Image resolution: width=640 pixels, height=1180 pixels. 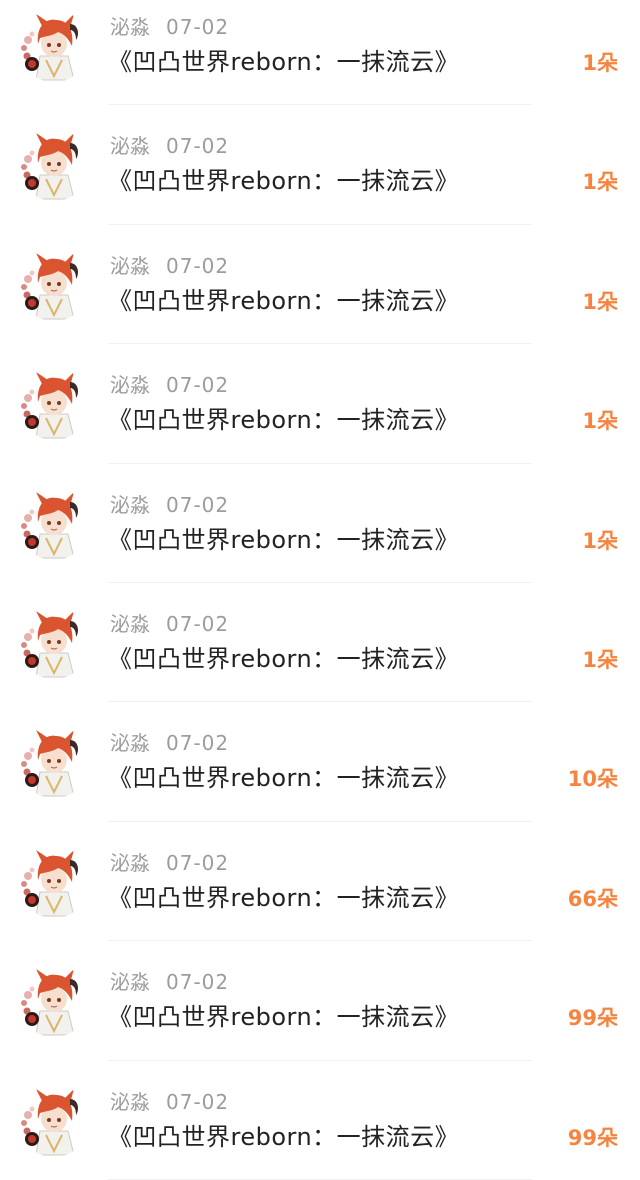 What do you see at coordinates (592, 779) in the screenshot?
I see `gift-count: 10朵` at bounding box center [592, 779].